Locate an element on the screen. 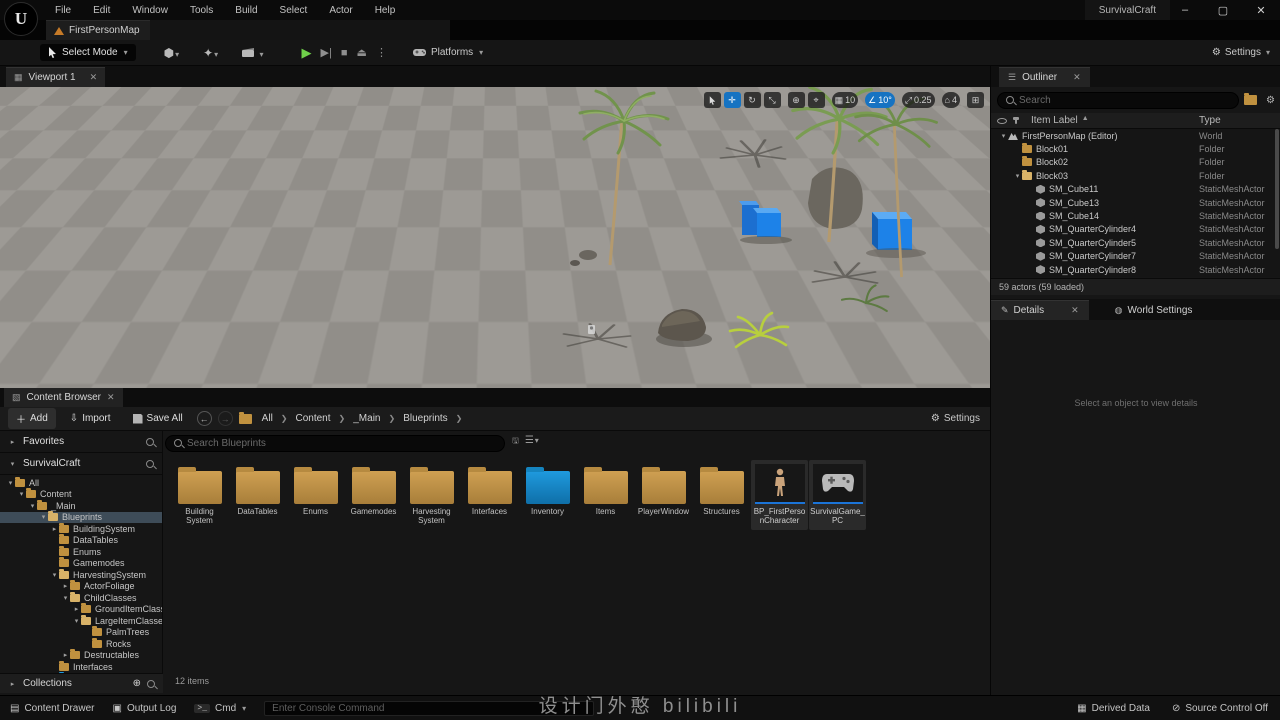 Image resolution: width=1280 pixels, height=720 pixels. back-button: ← is located at coordinates (204, 418).